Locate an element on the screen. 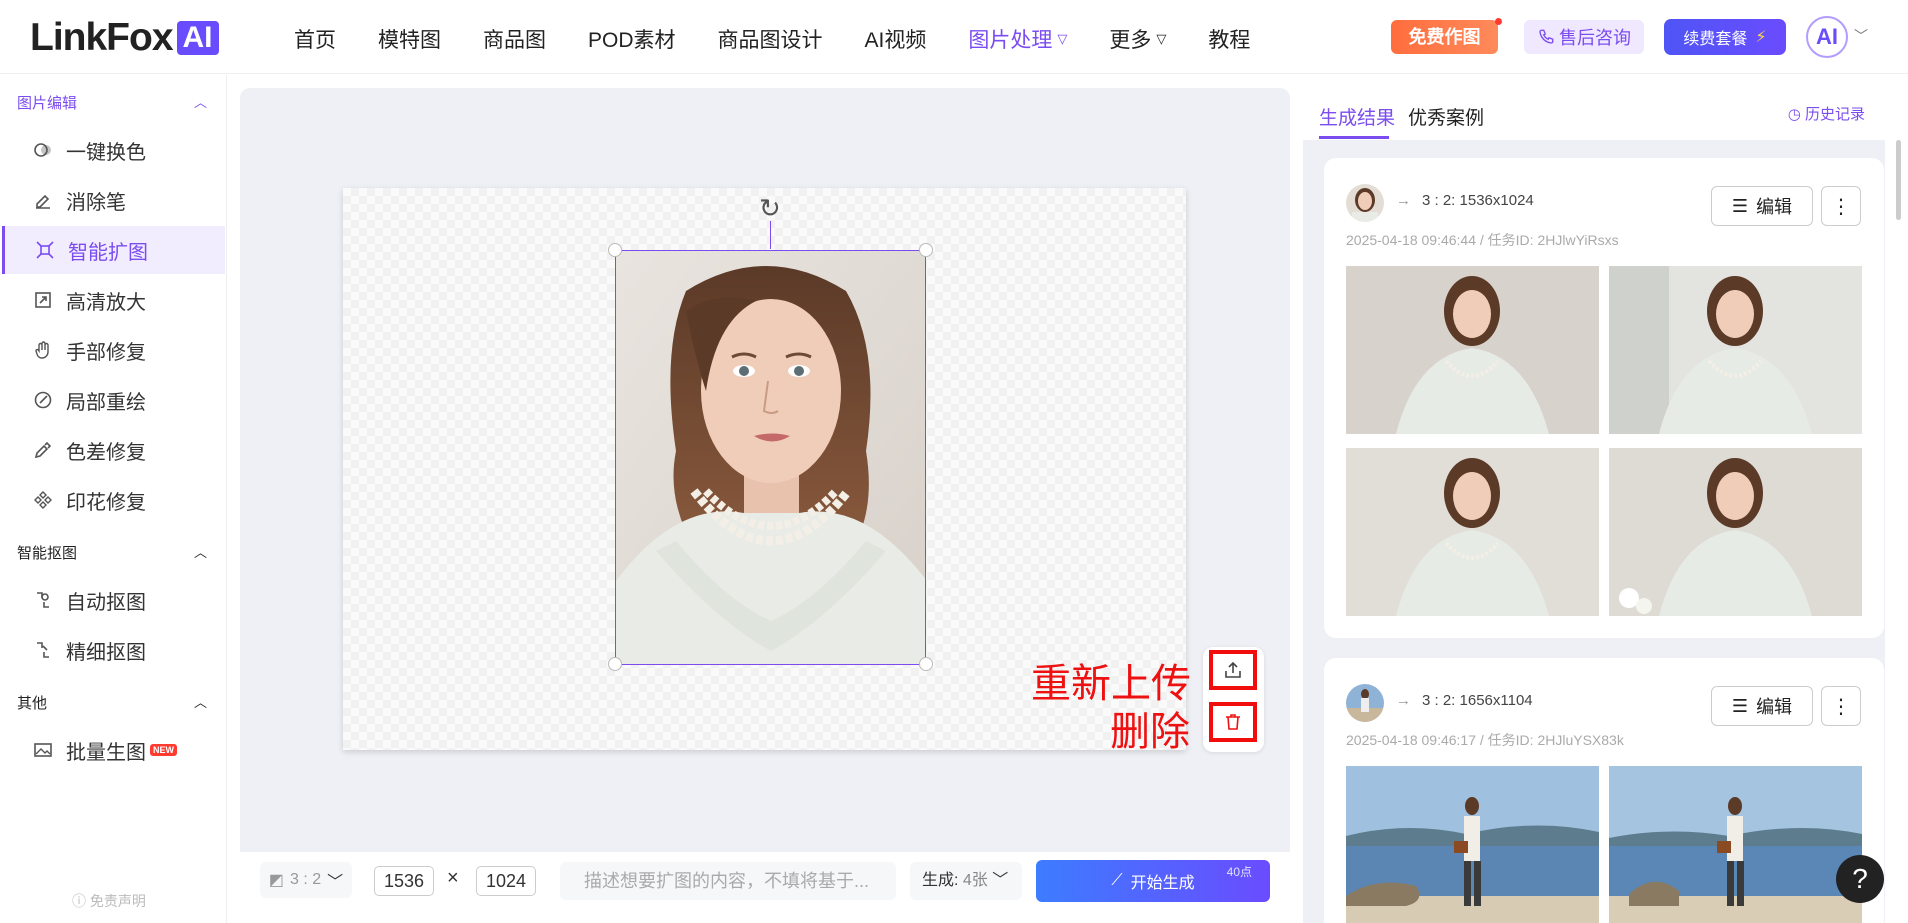 This screenshot has width=1908, height=923. sidebar-item-color-swap: 一键换色 is located at coordinates (113, 150).